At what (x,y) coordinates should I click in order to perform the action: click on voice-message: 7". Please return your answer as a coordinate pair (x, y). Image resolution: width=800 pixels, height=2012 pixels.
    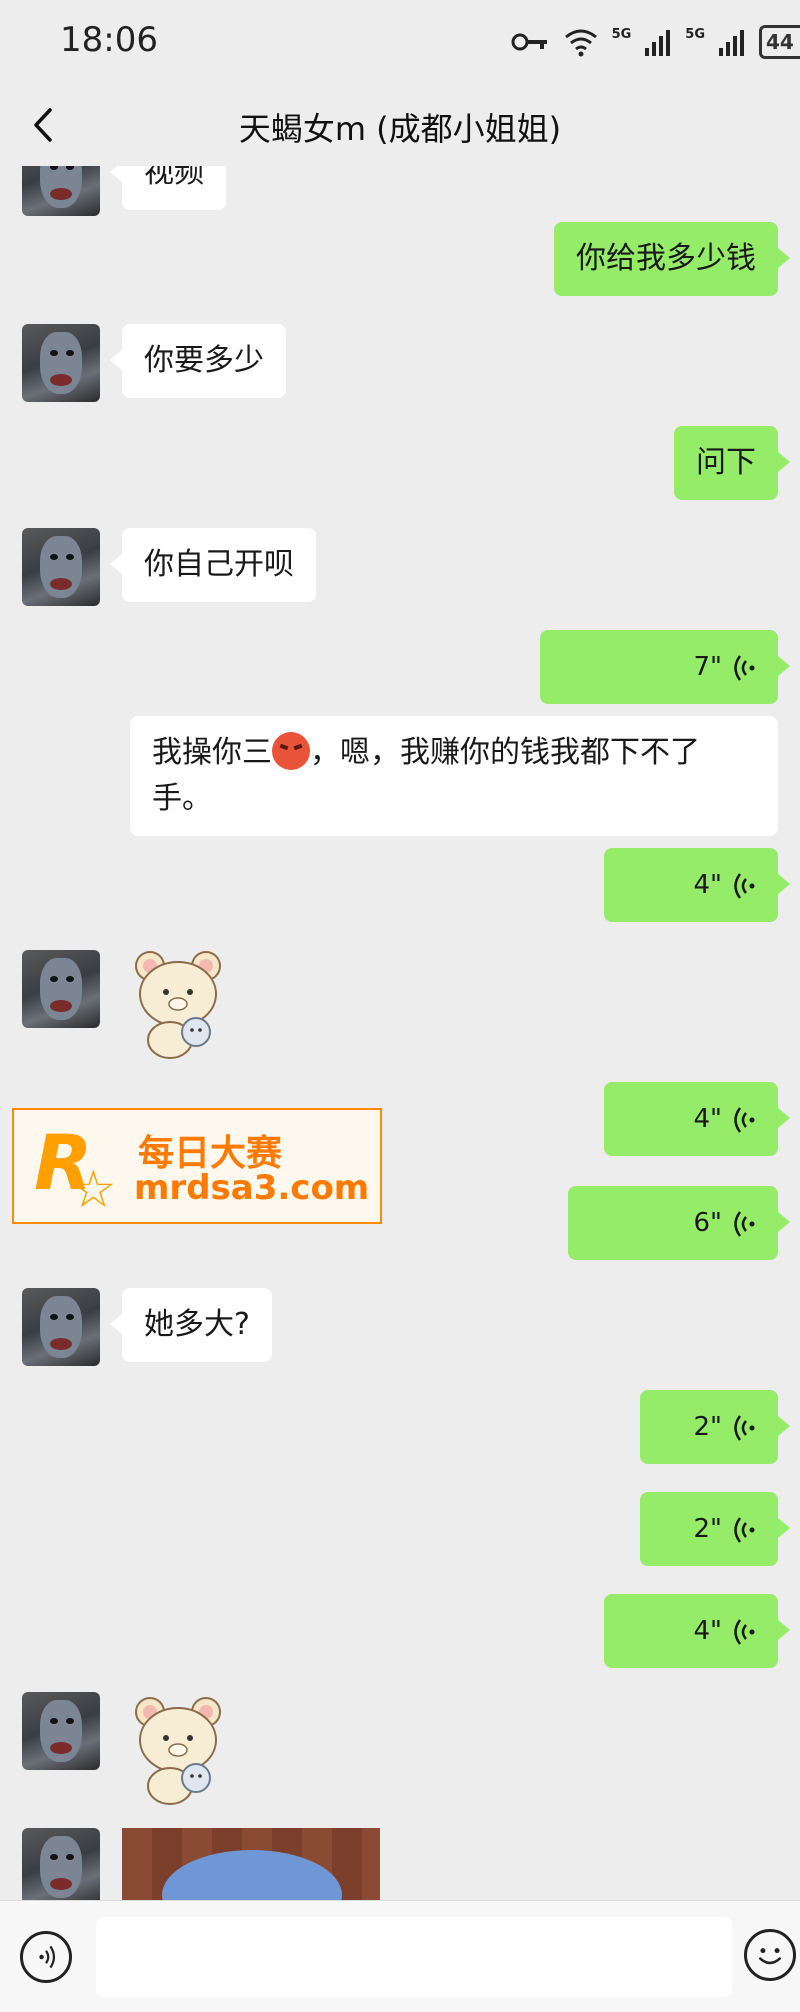
    Looking at the image, I should click on (665, 667).